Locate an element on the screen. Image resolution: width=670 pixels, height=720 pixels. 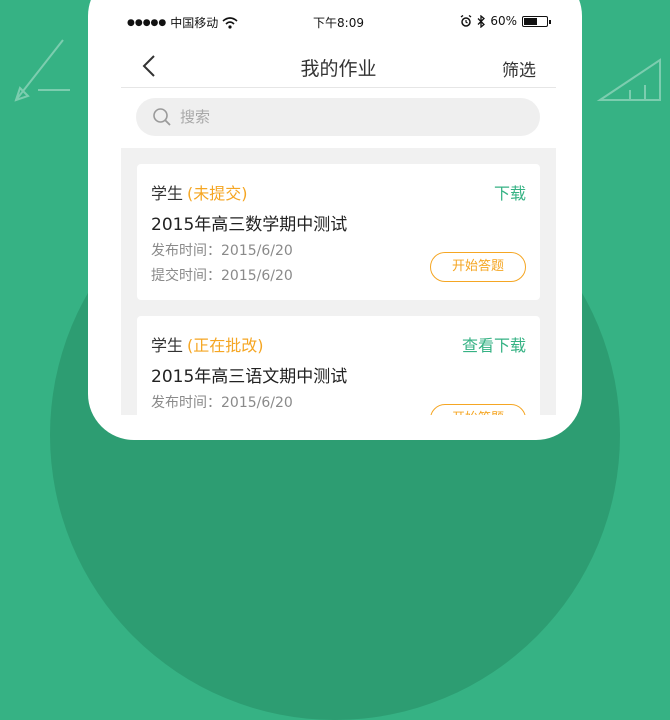
bluetooth-icon is located at coordinates (481, 21).